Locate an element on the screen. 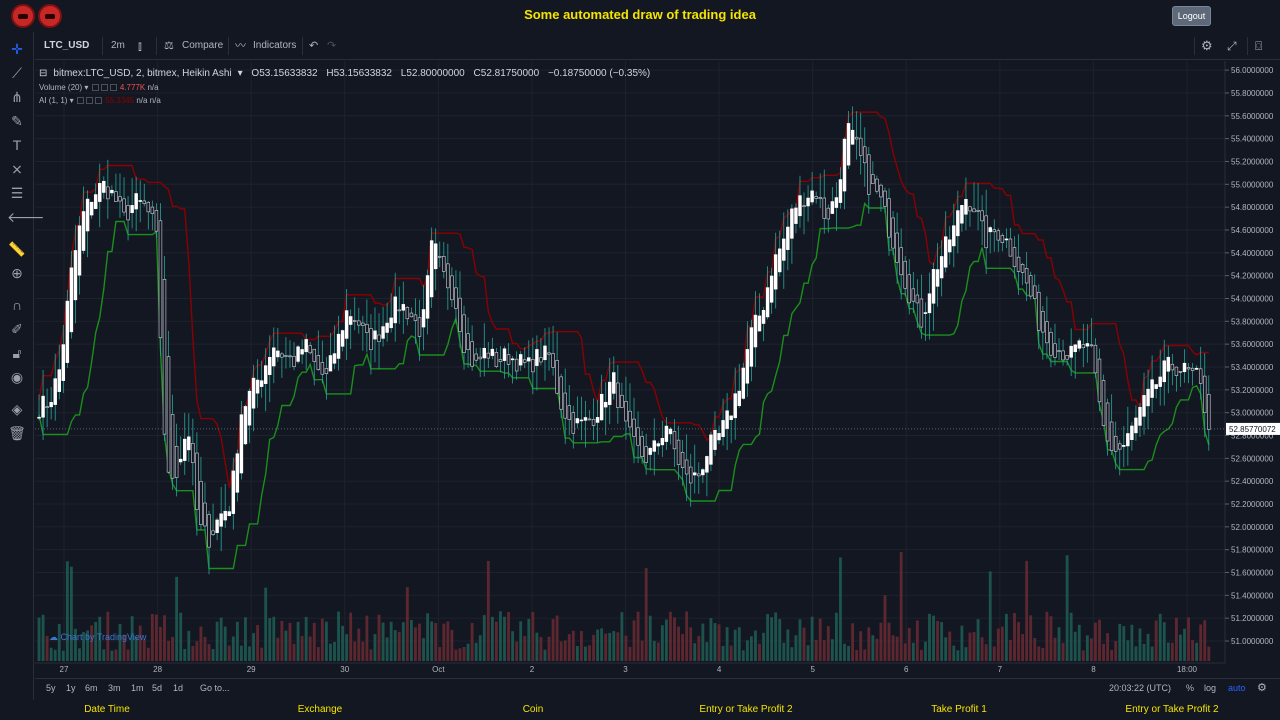 The width and height of the screenshot is (1280, 720). log-toggle: log is located at coordinates (1210, 688).